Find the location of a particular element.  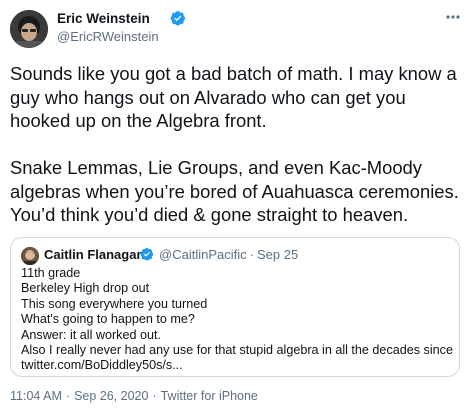

quoted-verified-badge-icon is located at coordinates (147, 254).